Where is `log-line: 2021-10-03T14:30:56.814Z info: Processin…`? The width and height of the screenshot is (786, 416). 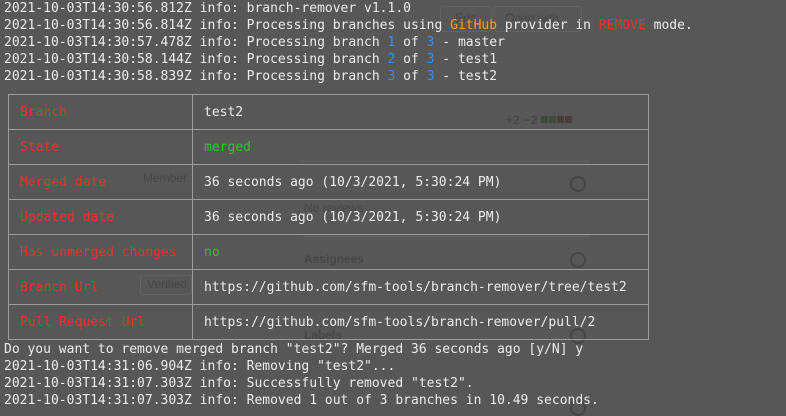 log-line: 2021-10-03T14:30:56.814Z info: Processin… is located at coordinates (395, 25).